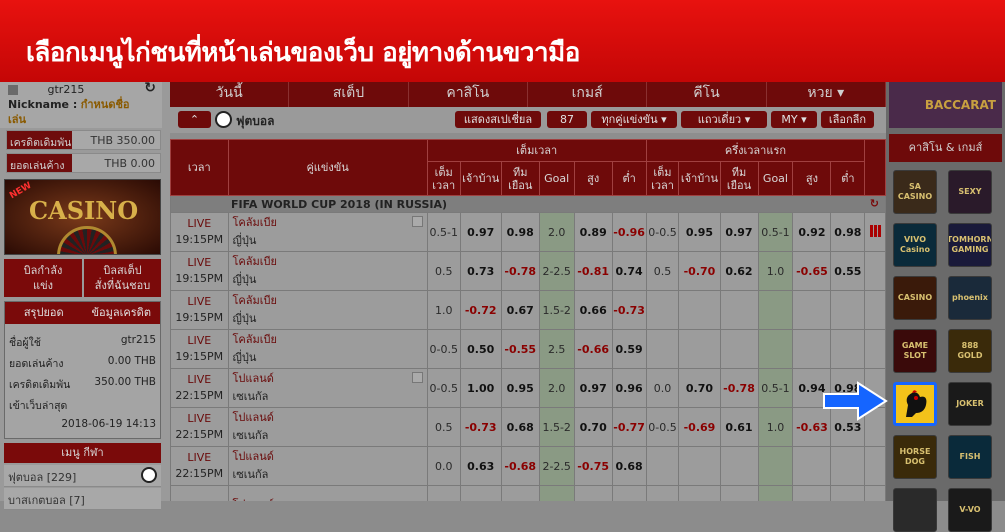 This screenshot has width=1005, height=532. I want to click on odds-cell: 0.74, so click(629, 271).